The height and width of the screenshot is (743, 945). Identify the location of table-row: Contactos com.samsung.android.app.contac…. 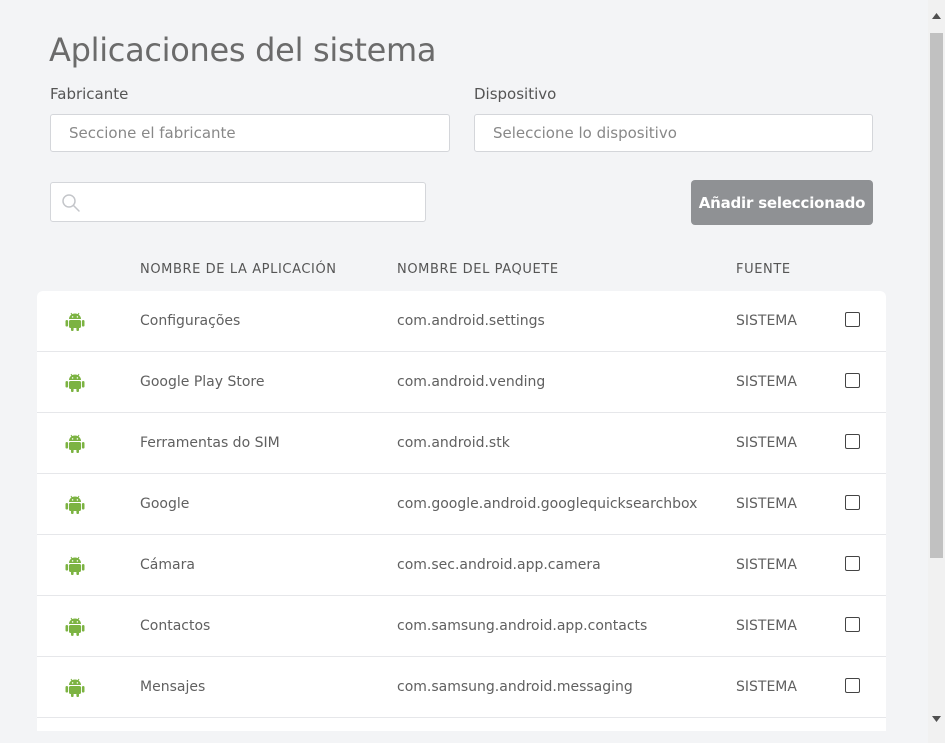
(461, 626).